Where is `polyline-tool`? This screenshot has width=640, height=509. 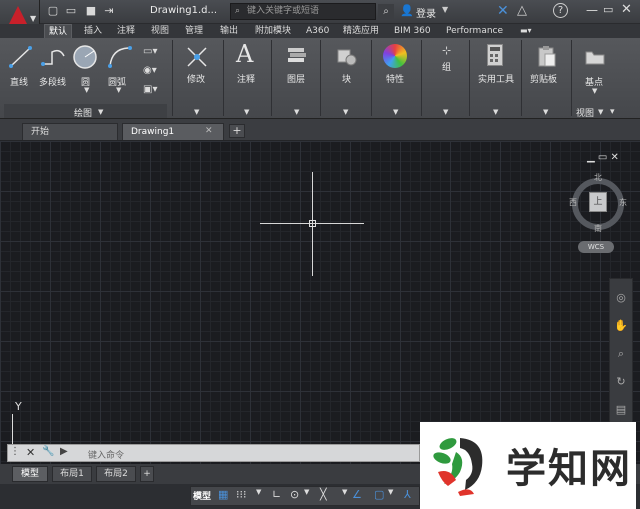
polyline-tool is located at coordinates (54, 57).